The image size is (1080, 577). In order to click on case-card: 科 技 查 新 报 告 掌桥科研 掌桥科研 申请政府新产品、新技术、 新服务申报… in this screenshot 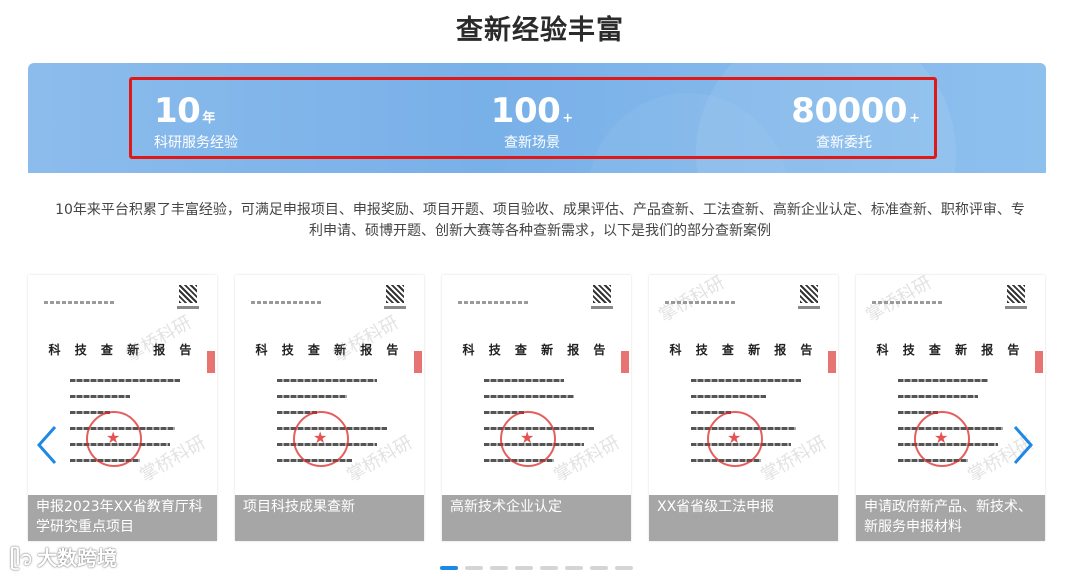, I will do `click(950, 408)`.